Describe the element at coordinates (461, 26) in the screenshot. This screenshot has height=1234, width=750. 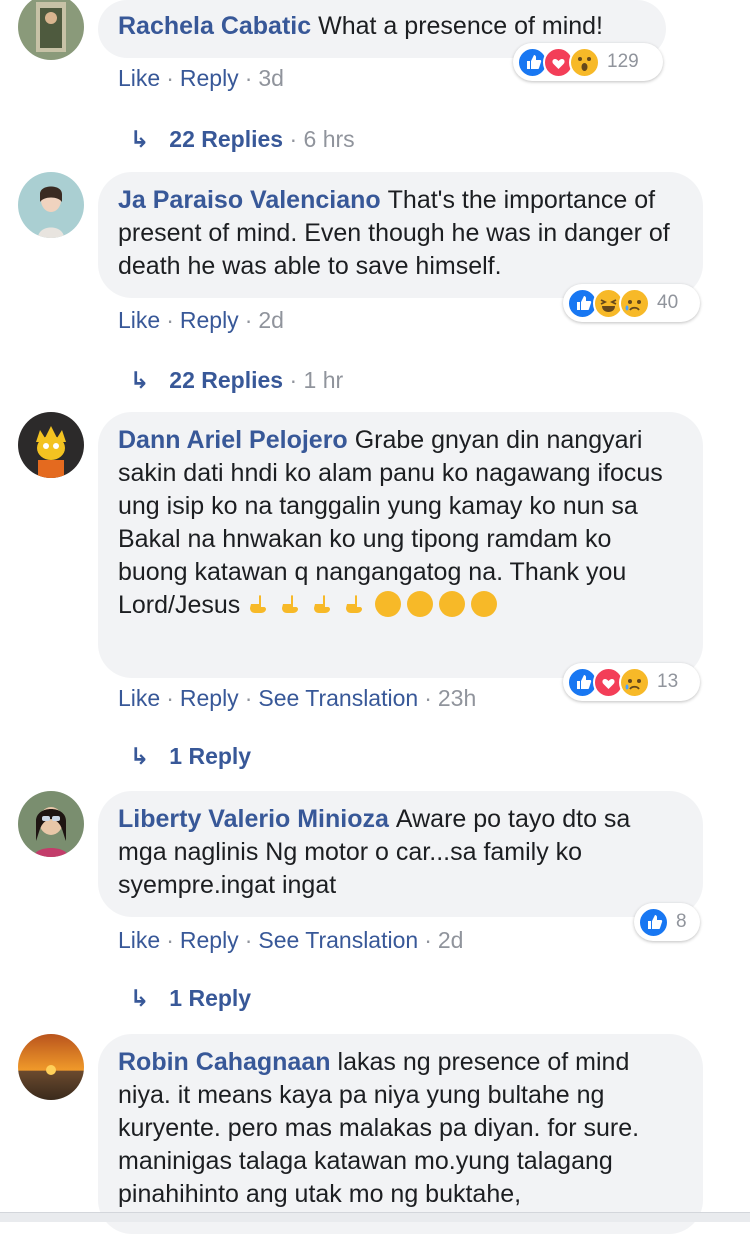
I see `comment-text: What a presence of mind!` at that location.